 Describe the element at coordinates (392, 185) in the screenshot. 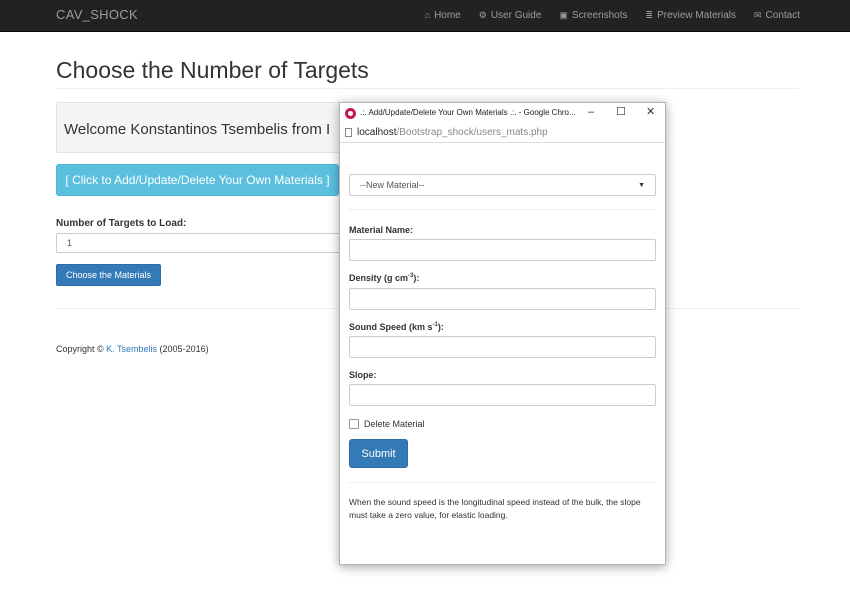

I see `material-select-value: --New Material--` at that location.